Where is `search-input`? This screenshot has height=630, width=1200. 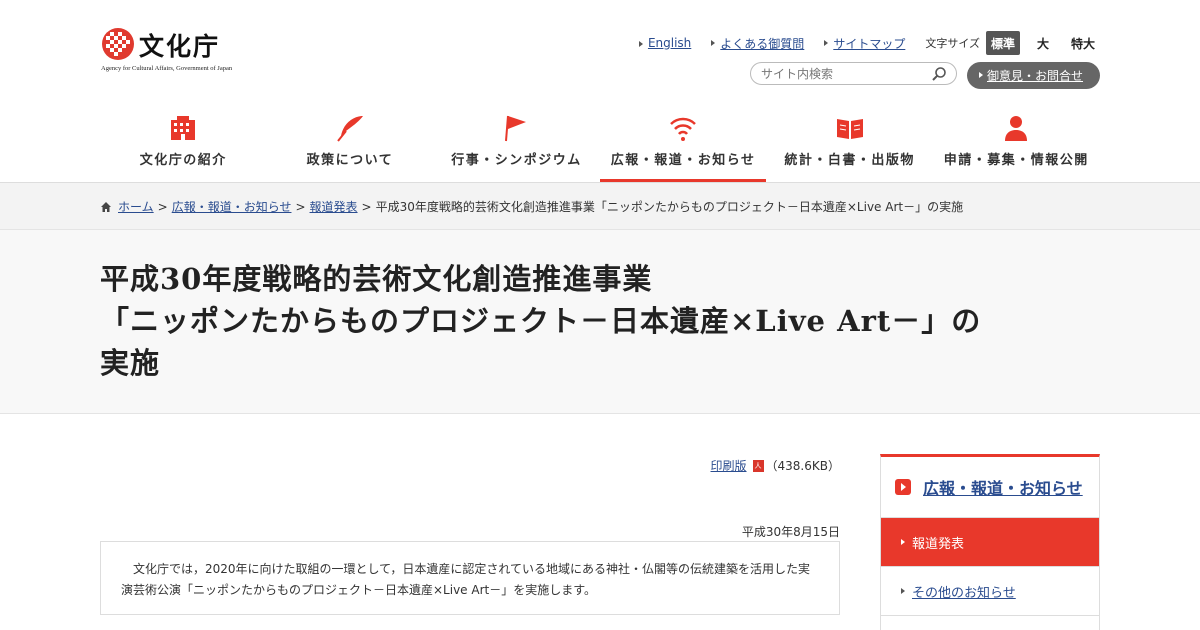 search-input is located at coordinates (836, 74).